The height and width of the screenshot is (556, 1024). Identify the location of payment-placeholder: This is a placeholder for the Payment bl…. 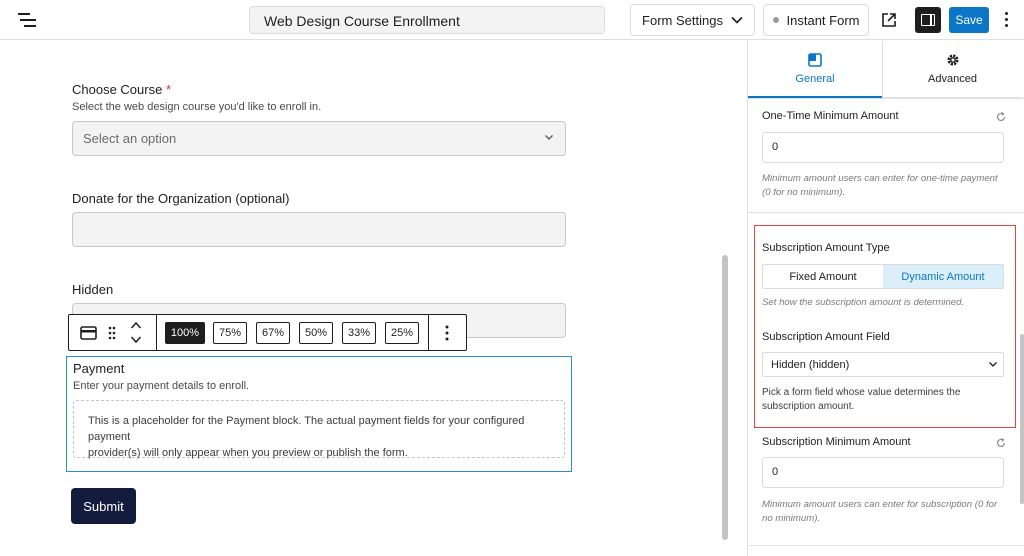
(319, 429).